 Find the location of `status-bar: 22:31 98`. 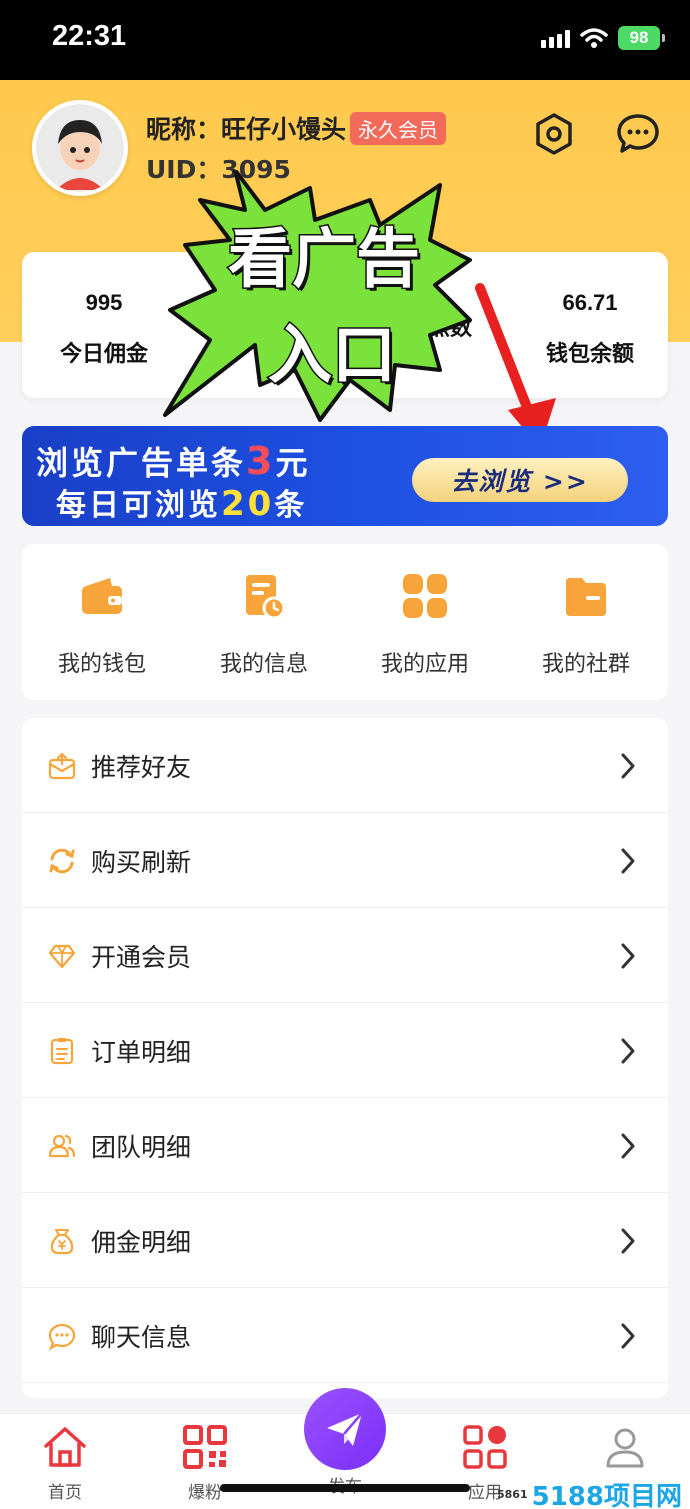

status-bar: 22:31 98 is located at coordinates (345, 40).